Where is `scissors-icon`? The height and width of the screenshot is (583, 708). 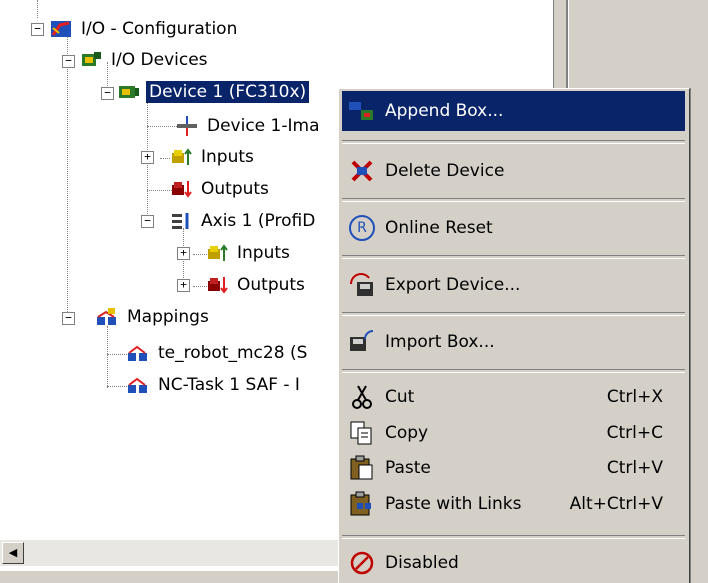 scissors-icon is located at coordinates (362, 397).